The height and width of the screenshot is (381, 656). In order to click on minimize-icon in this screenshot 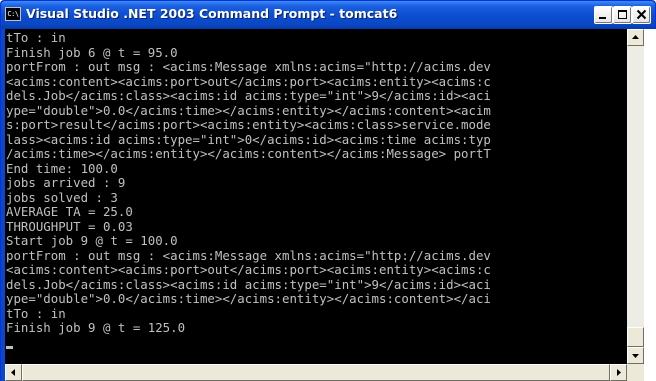, I will do `click(602, 18)`.